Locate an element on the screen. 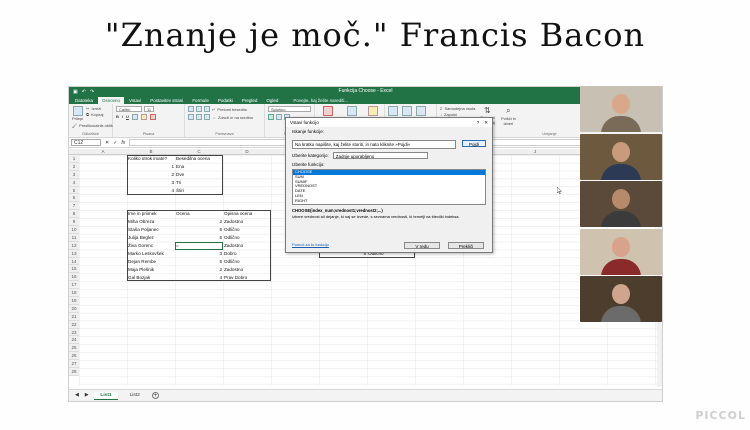  sheet-tab-list2: List2 is located at coordinates (135, 395).